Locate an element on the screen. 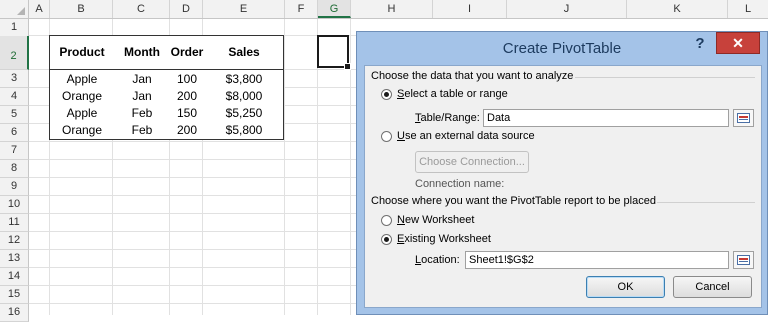  column-header-d: D is located at coordinates (186, 9).